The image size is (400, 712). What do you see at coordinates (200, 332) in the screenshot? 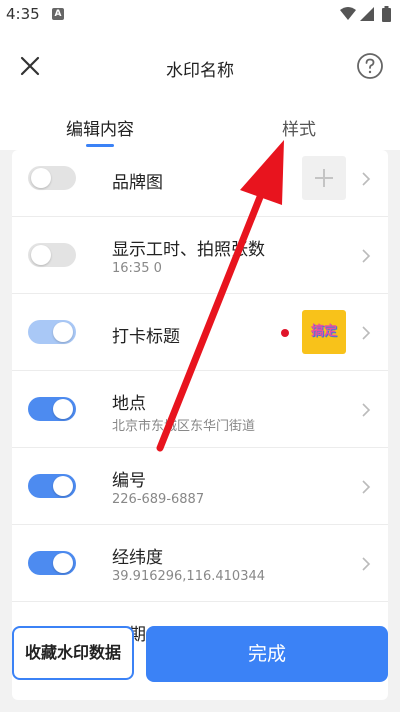
I see `list-item-checkin-title: 打卡标题 搞定` at bounding box center [200, 332].